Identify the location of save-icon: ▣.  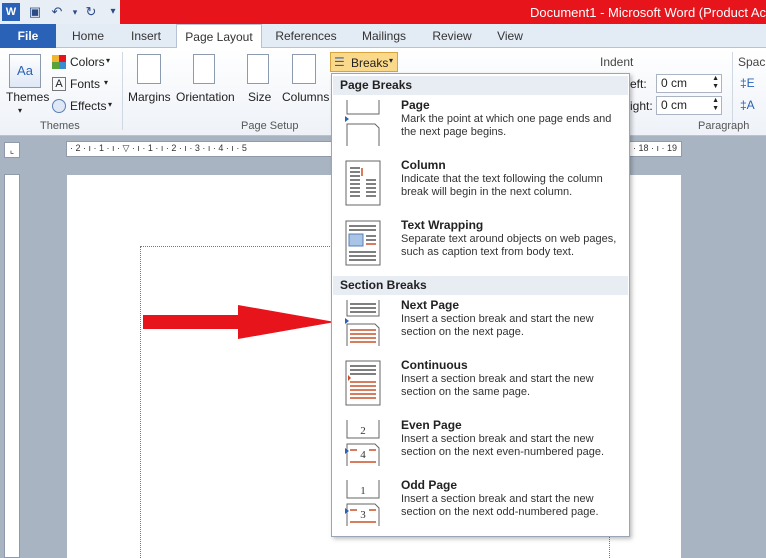
(35, 12).